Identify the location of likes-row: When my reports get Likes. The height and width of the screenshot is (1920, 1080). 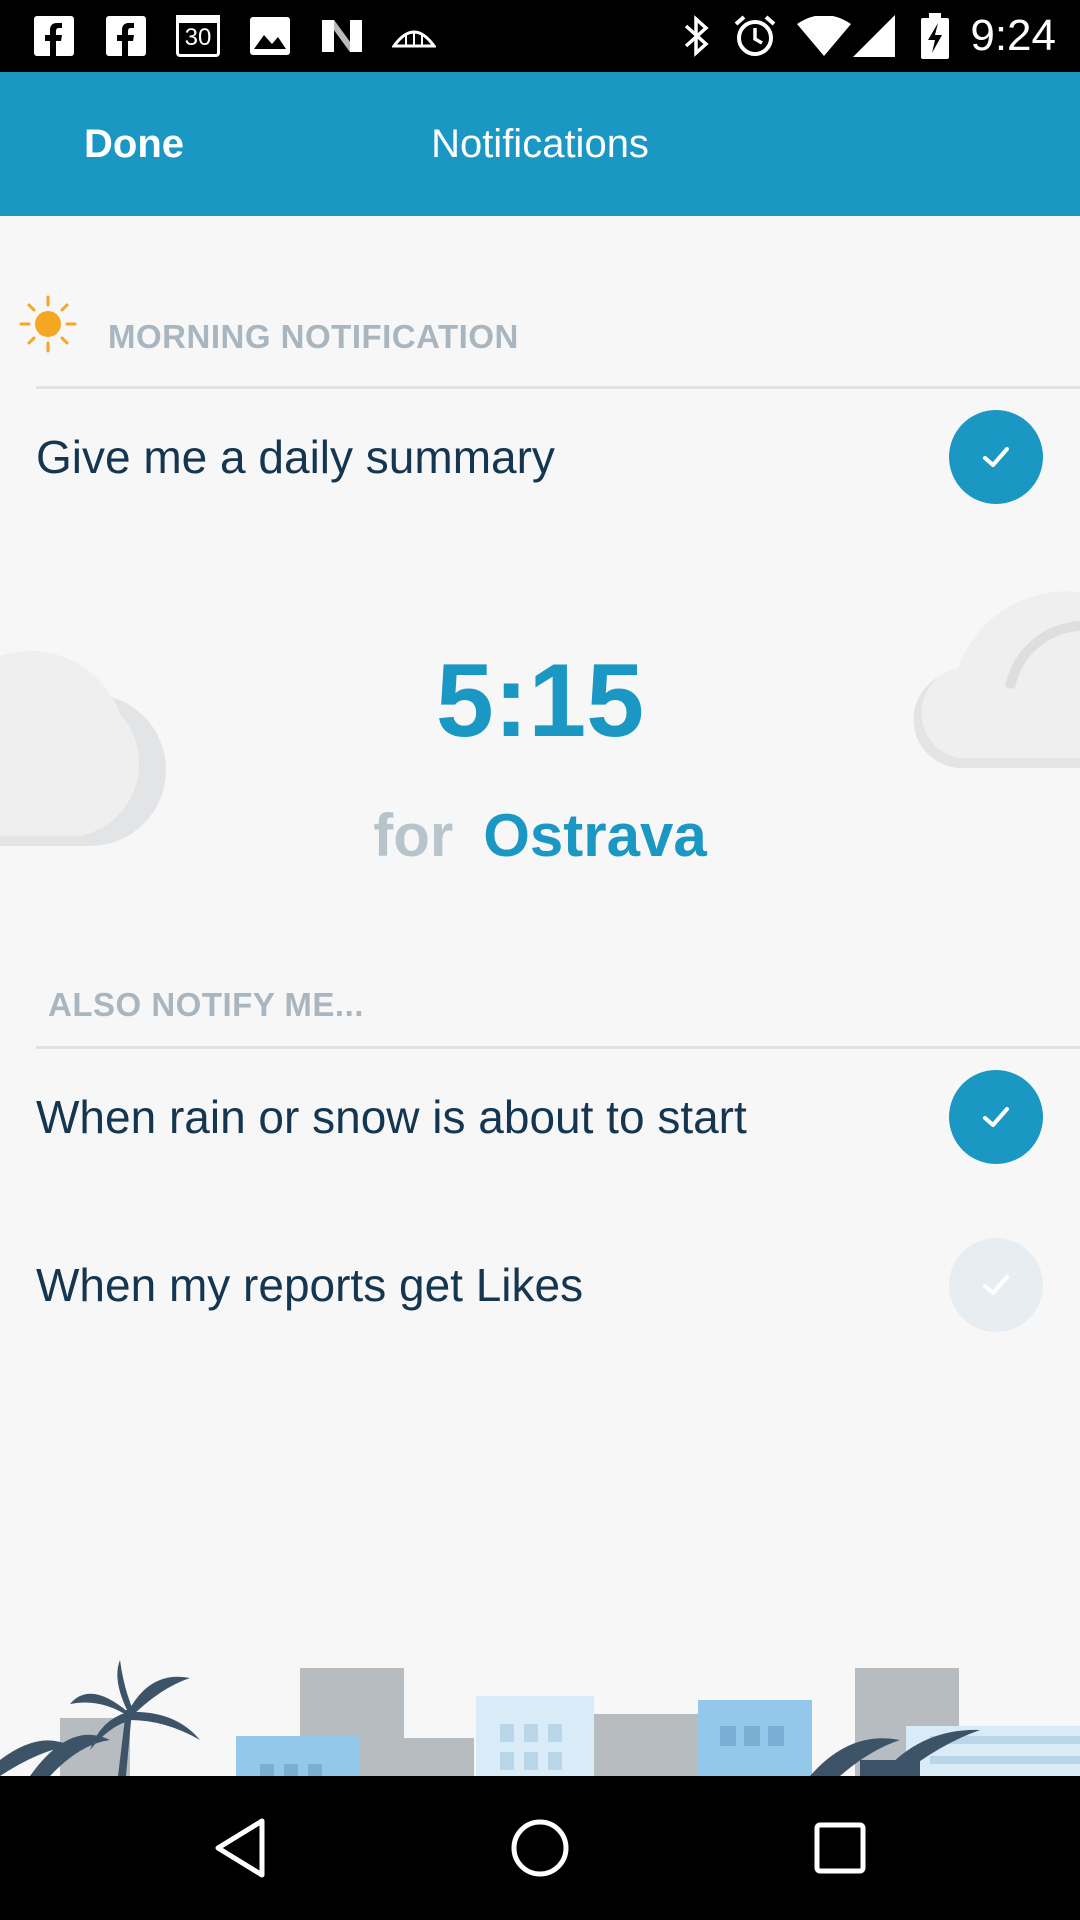
(540, 1285).